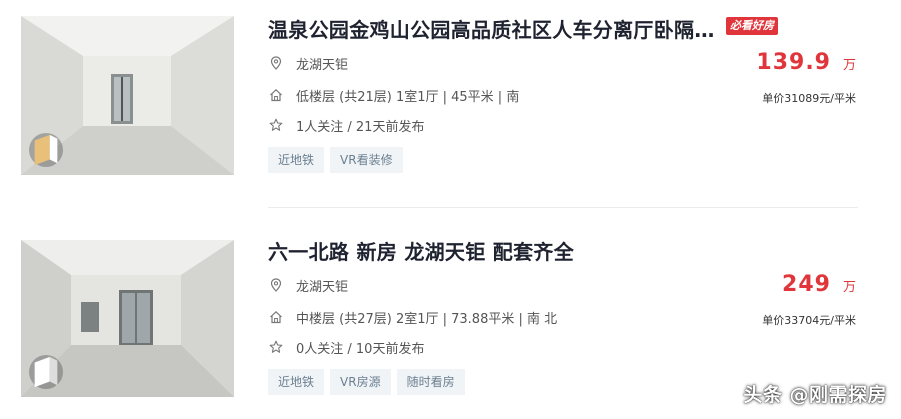  I want to click on house-info-text: 中楼层 (共27层) 2室1厅 | 73.88平米 | 南 北, so click(427, 319).